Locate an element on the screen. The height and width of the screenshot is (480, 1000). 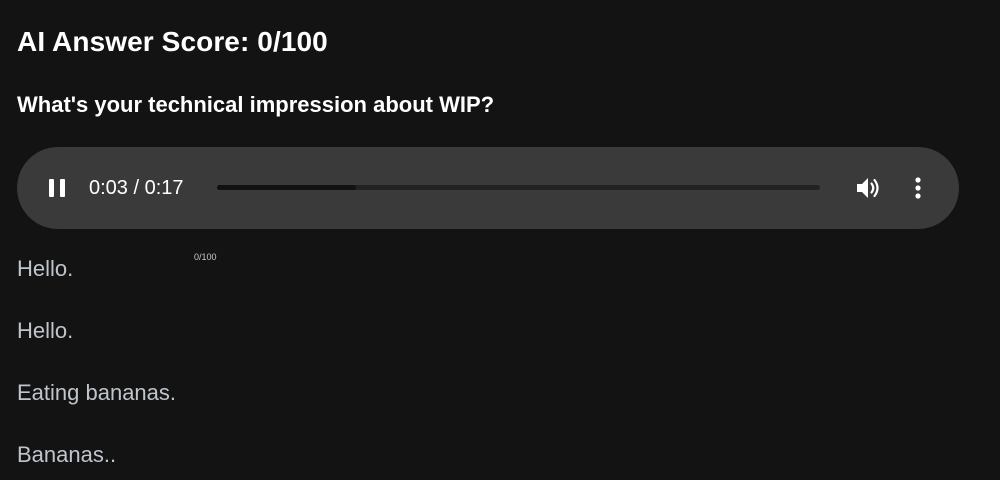
score-title: AI Answer Score: 0/100 is located at coordinates (172, 41).